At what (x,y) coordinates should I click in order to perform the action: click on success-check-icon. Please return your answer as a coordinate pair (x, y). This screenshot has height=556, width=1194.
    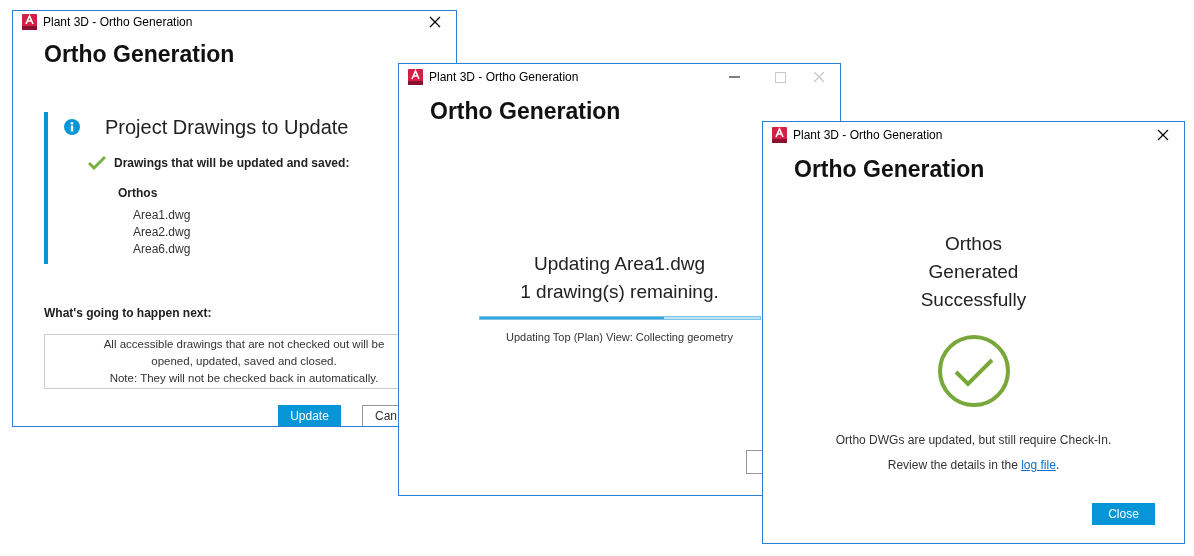
    Looking at the image, I should click on (973, 370).